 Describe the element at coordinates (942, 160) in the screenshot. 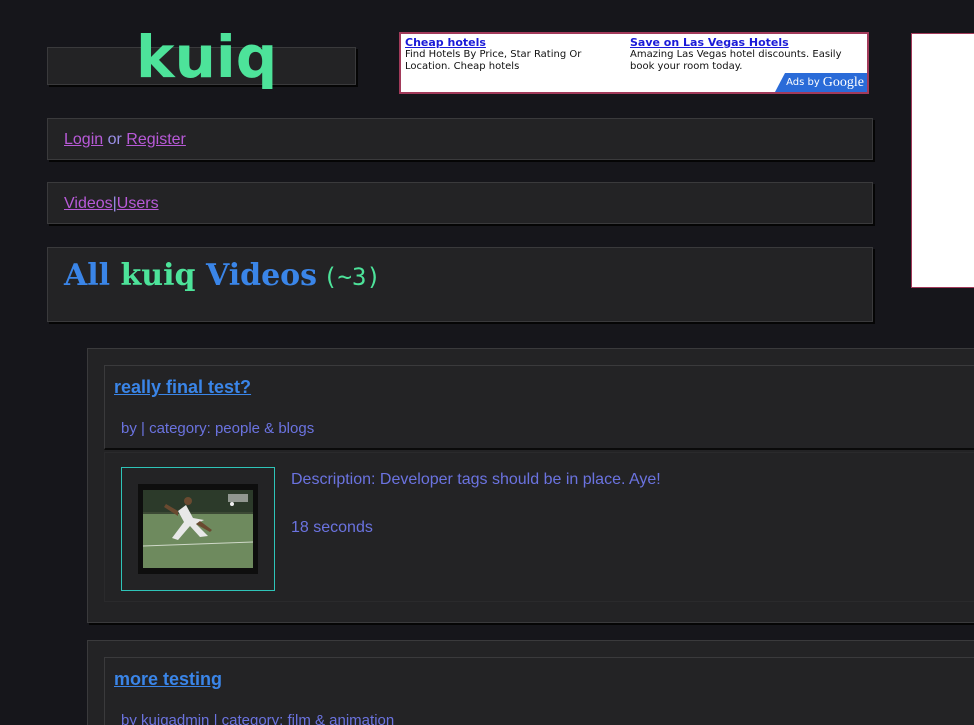

I see `side-ad-frame` at that location.